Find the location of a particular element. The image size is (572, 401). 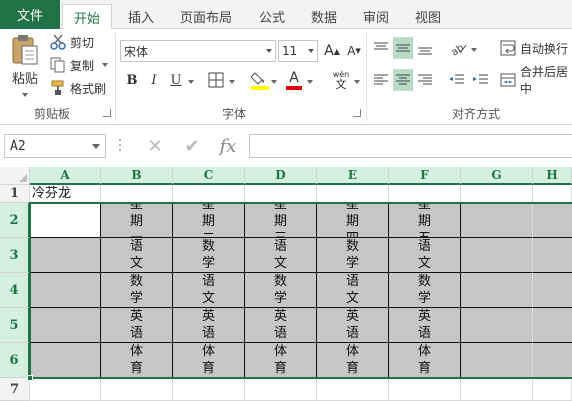

cell-h2 is located at coordinates (552, 220).